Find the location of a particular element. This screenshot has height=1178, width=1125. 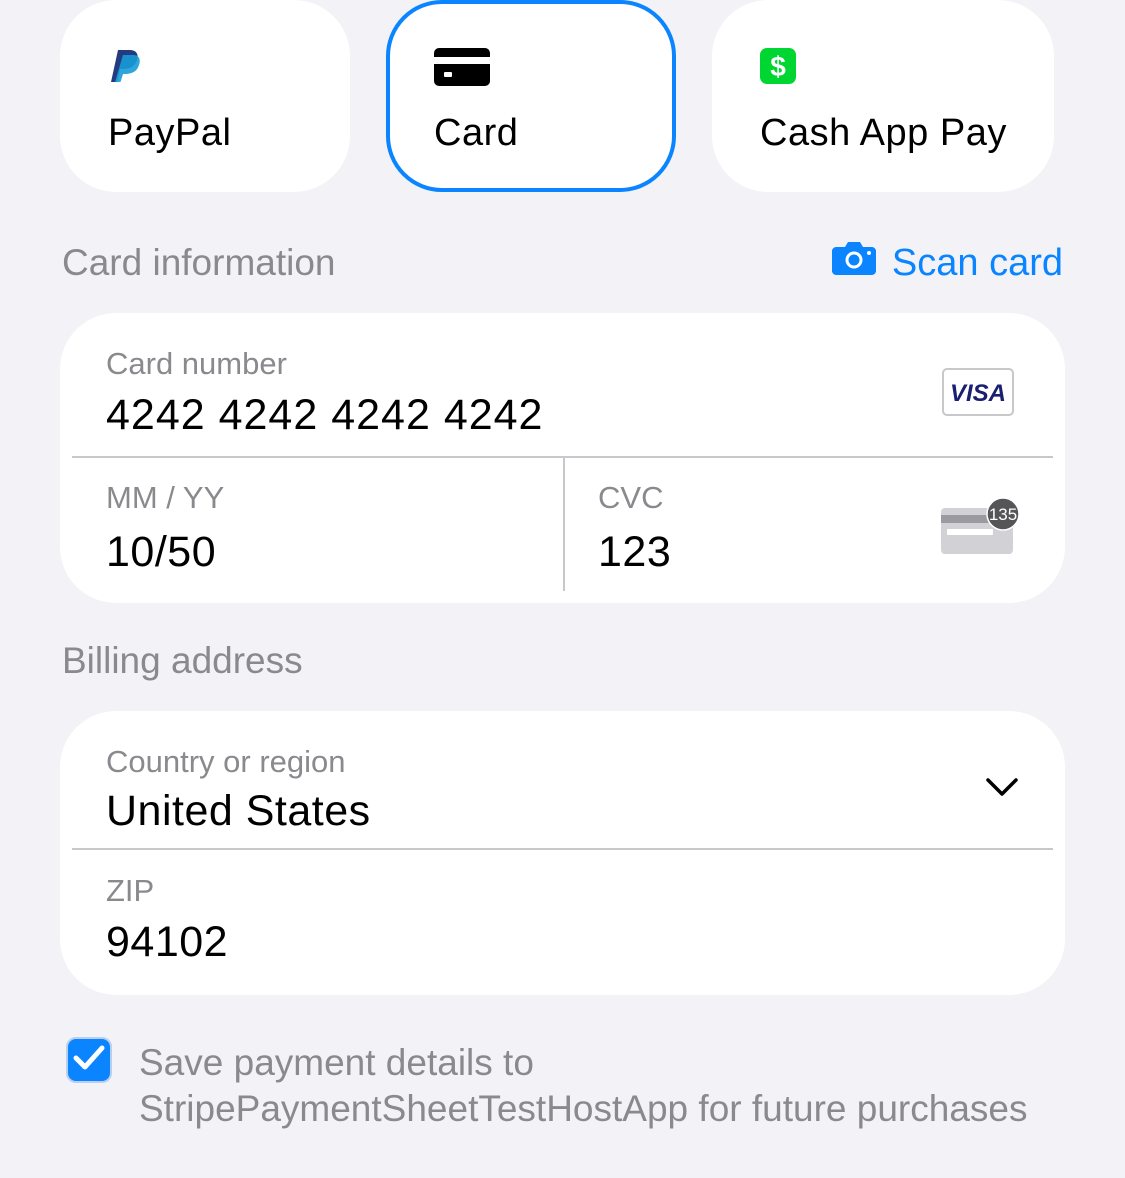

expiry-field: MM / YY 10/50 is located at coordinates (311, 530).